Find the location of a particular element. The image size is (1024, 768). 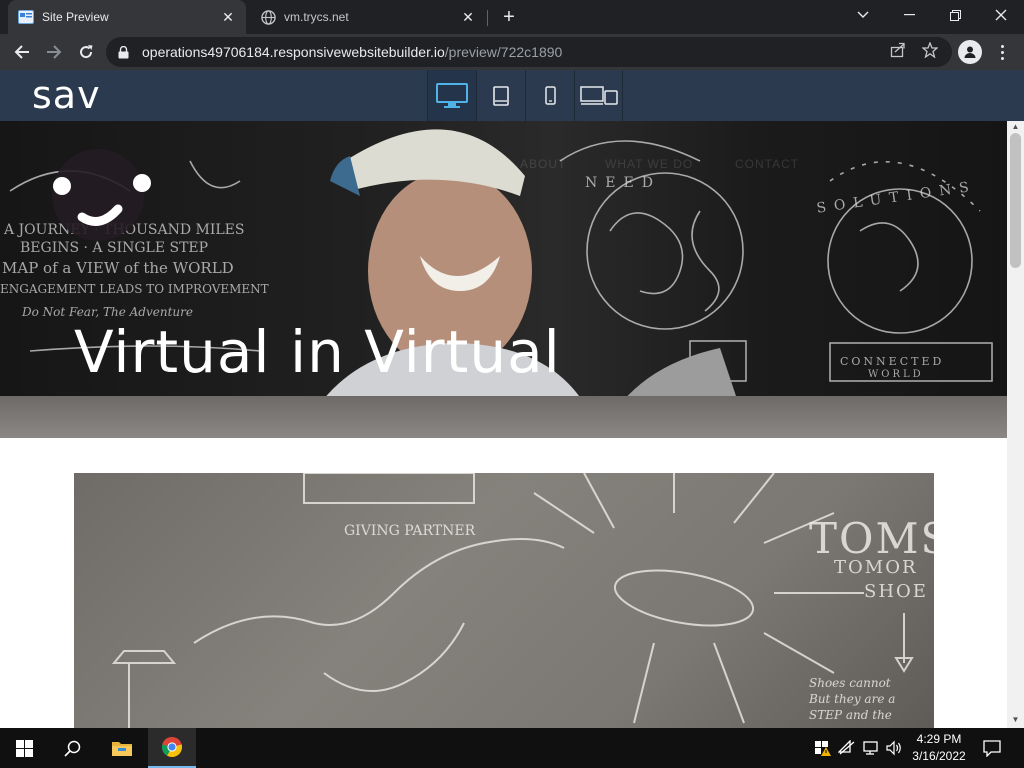

device-switcher is located at coordinates (525, 95).